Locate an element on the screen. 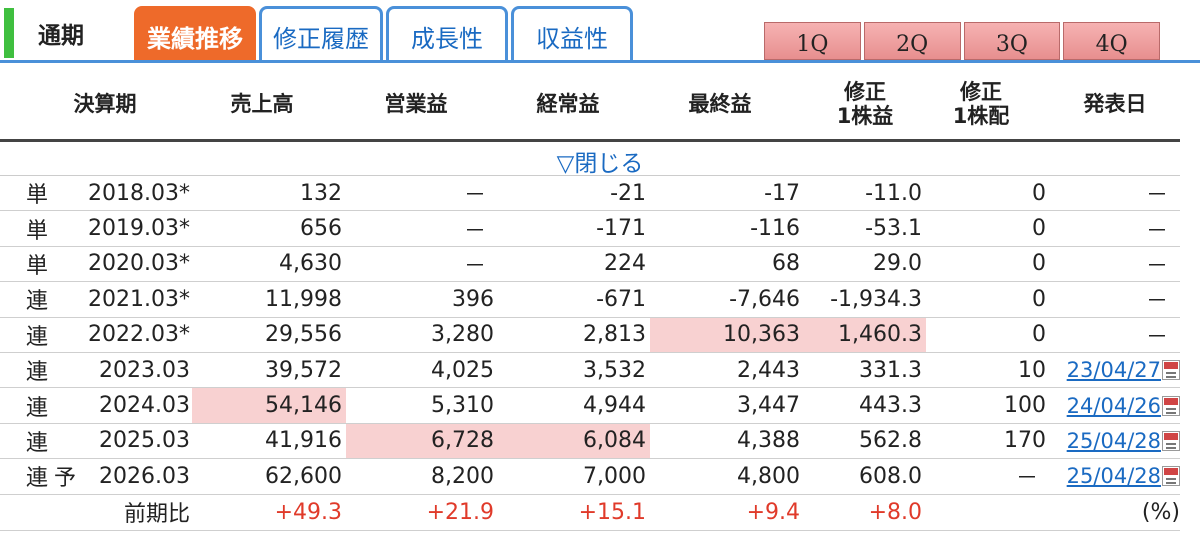 This screenshot has width=1200, height=548. table-row: 連 2021.03* 11,998 396 -671 -7,646 -1,934.3 0 － is located at coordinates (590, 300).